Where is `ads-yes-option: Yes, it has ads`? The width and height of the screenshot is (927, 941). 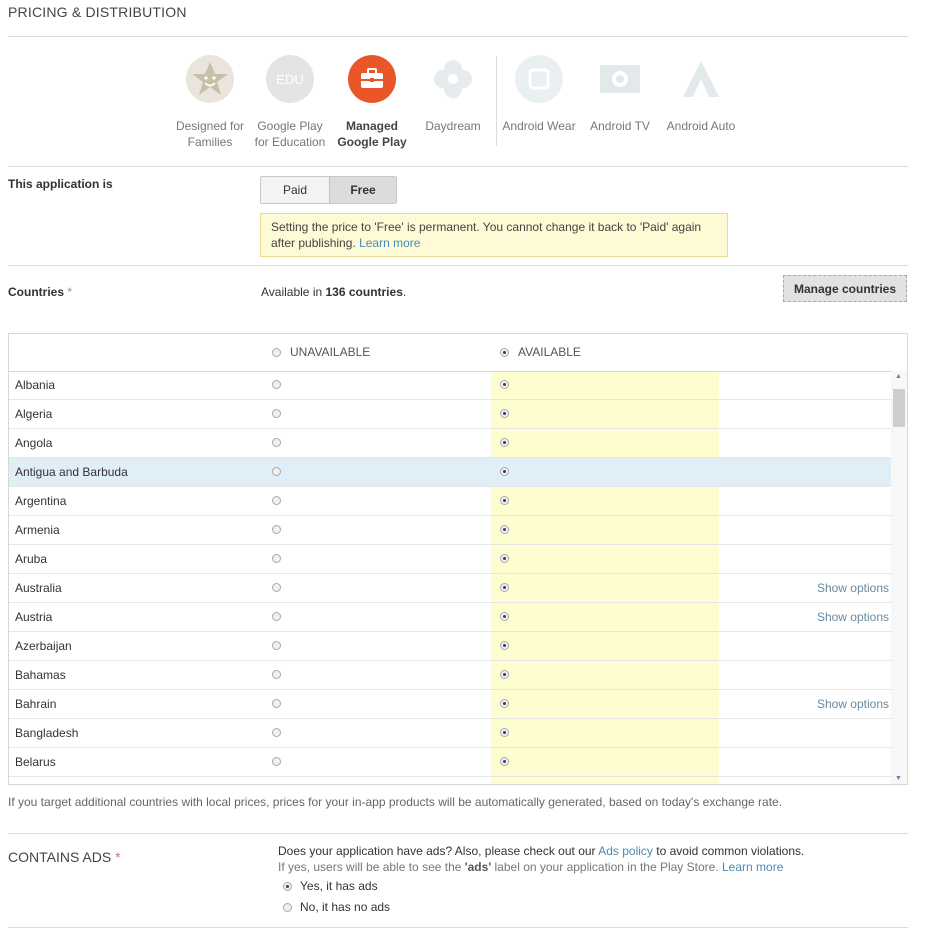
ads-yes-option: Yes, it has ads is located at coordinates (330, 886).